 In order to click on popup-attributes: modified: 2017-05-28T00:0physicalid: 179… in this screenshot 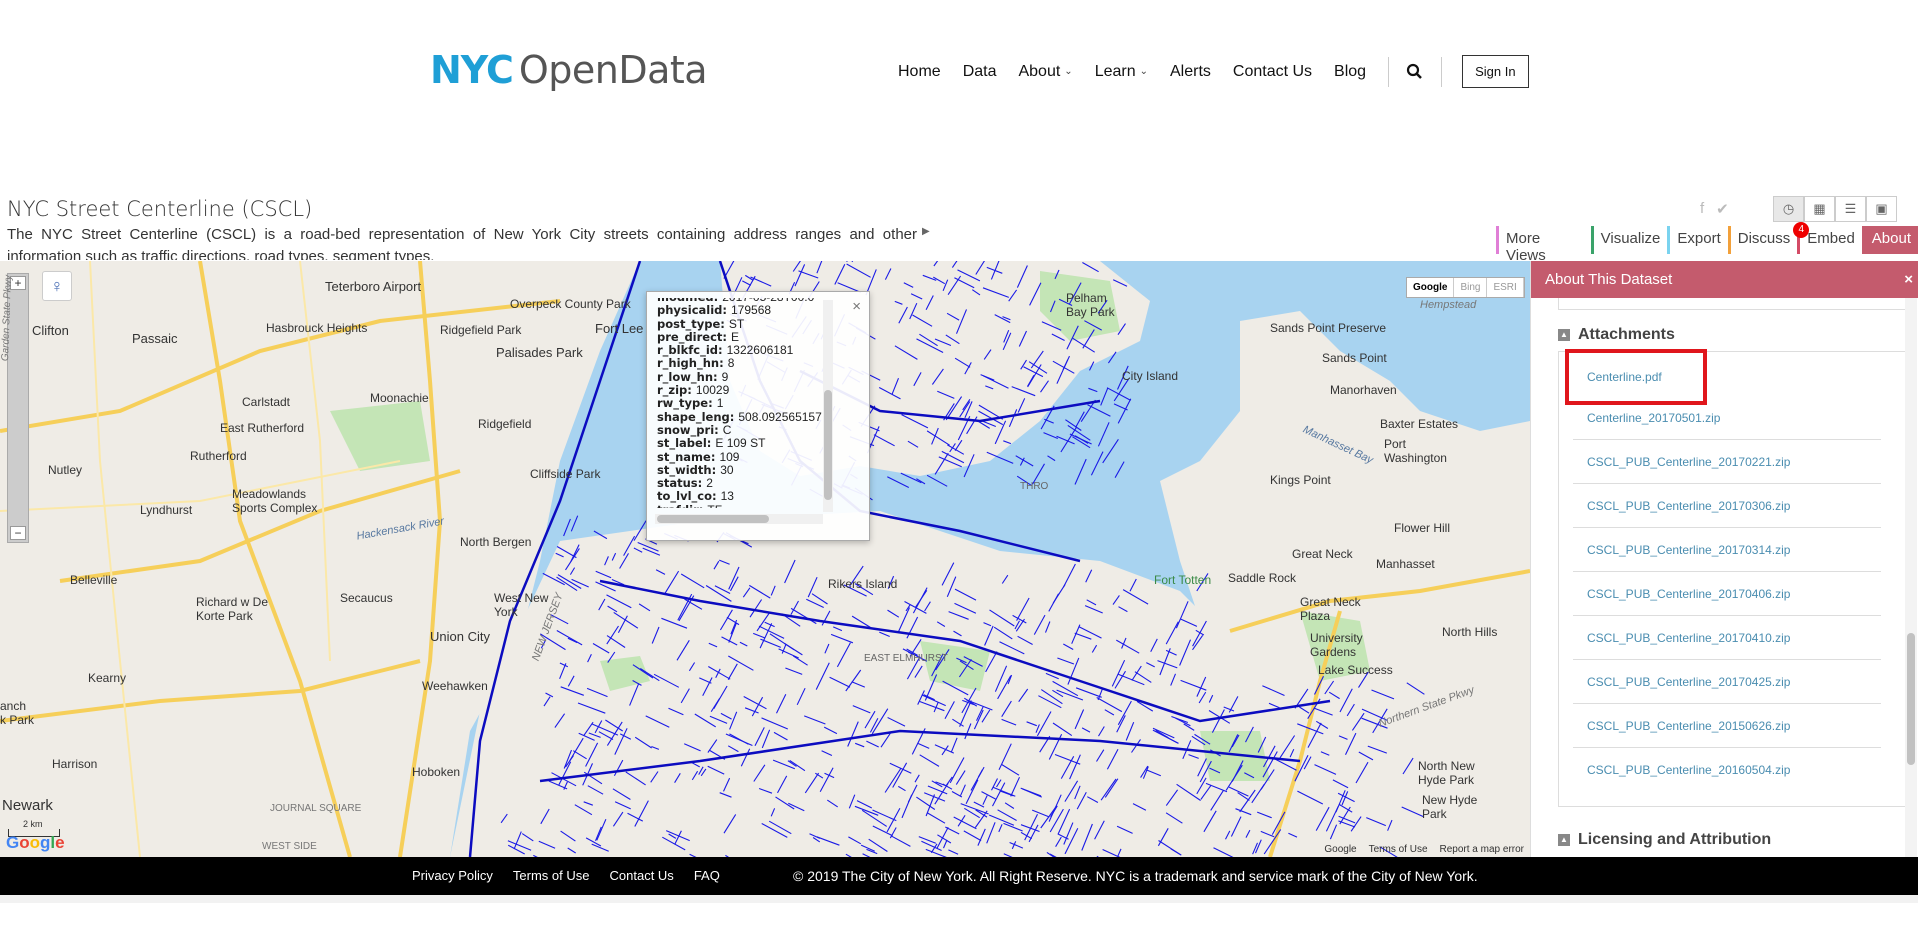, I will do `click(739, 403)`.